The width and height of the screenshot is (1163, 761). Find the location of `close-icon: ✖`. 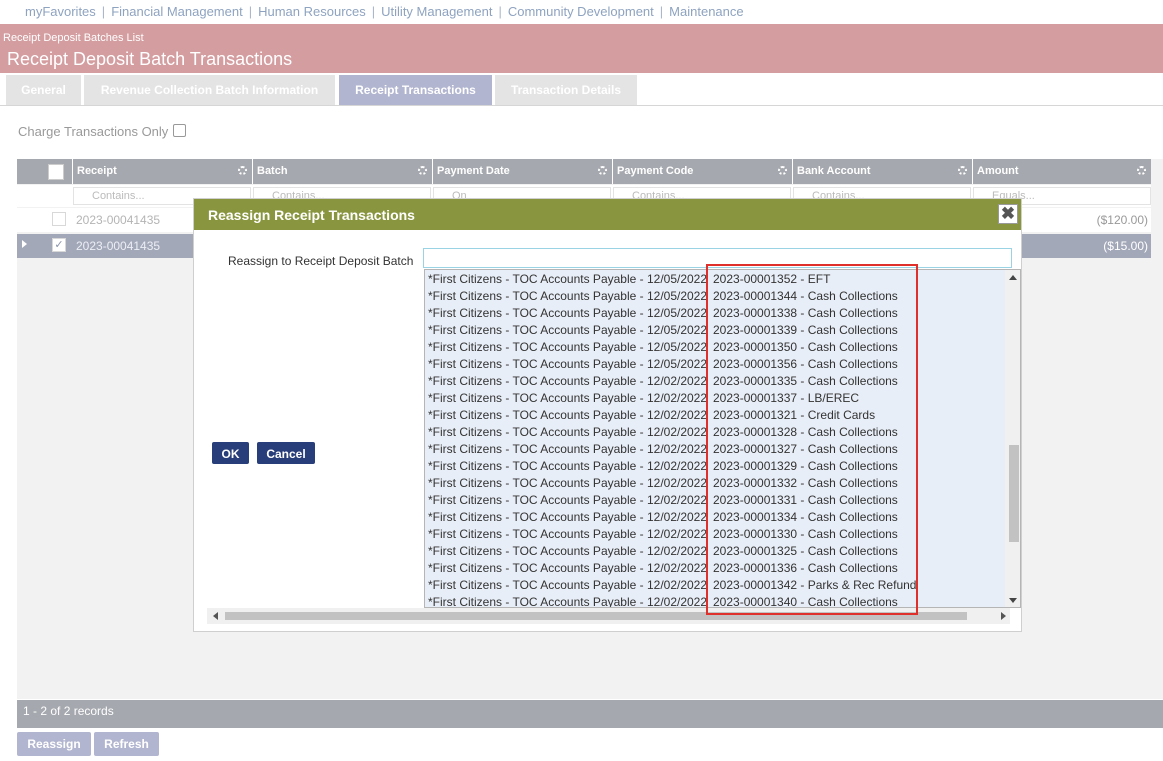

close-icon: ✖ is located at coordinates (1008, 214).